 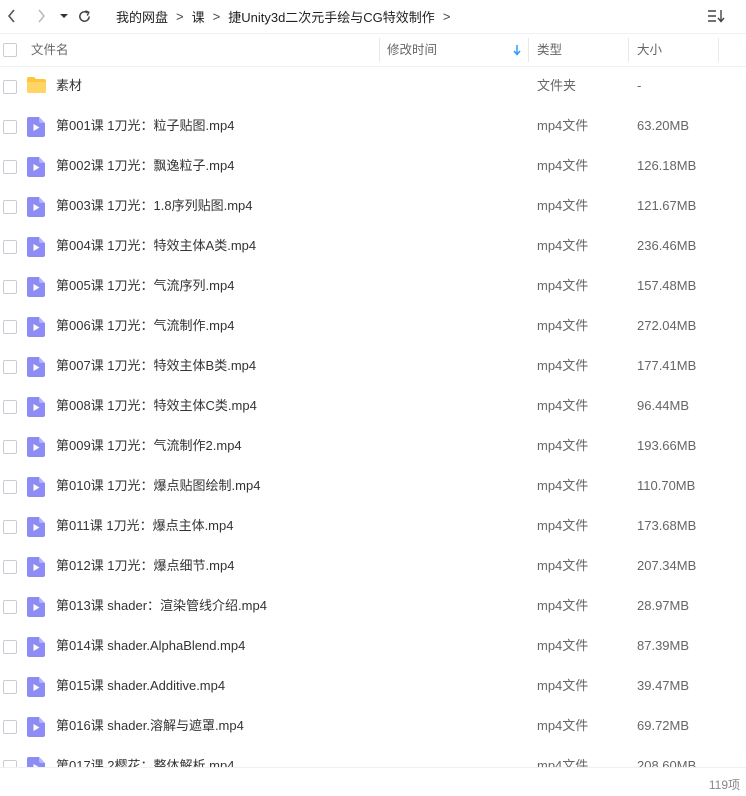 I want to click on file-name: 第001课 1刀光：粒子贴图.mp4, so click(x=145, y=126).